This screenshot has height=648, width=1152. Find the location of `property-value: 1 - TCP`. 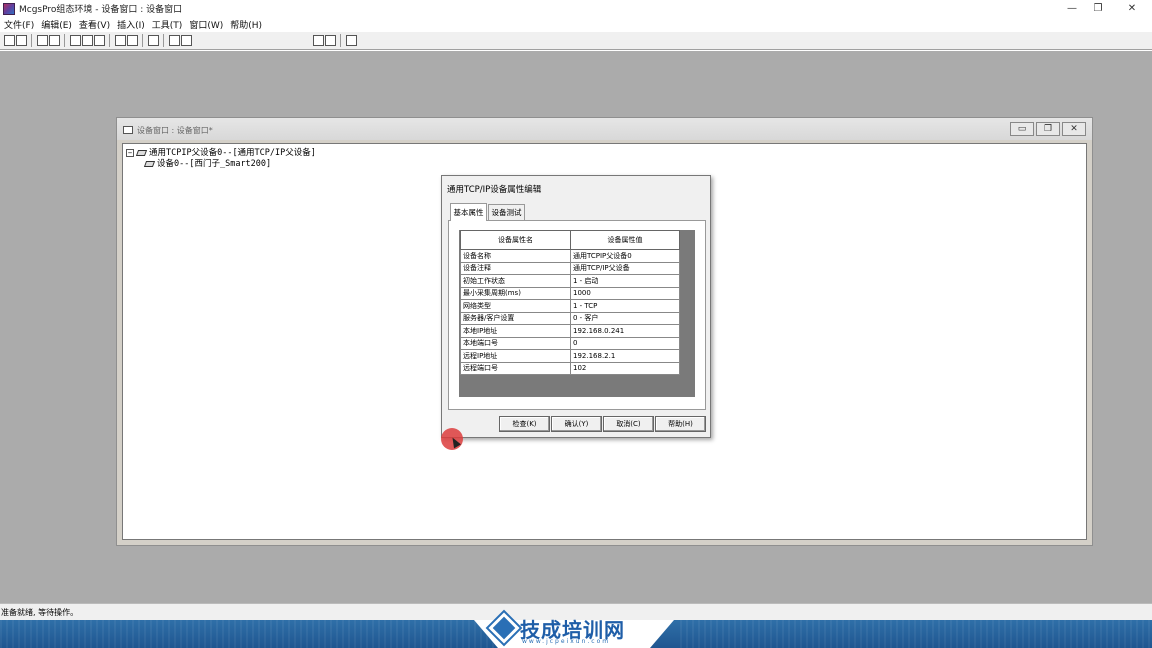

property-value: 1 - TCP is located at coordinates (625, 306).